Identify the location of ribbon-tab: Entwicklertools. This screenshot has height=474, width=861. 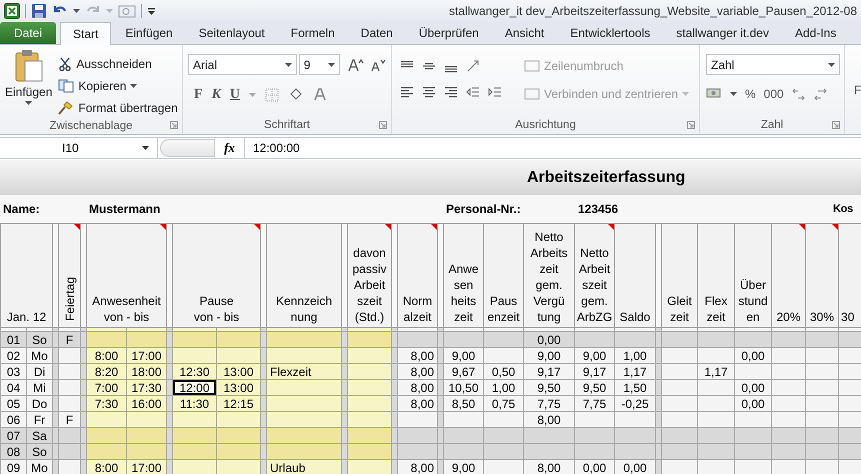
(610, 33).